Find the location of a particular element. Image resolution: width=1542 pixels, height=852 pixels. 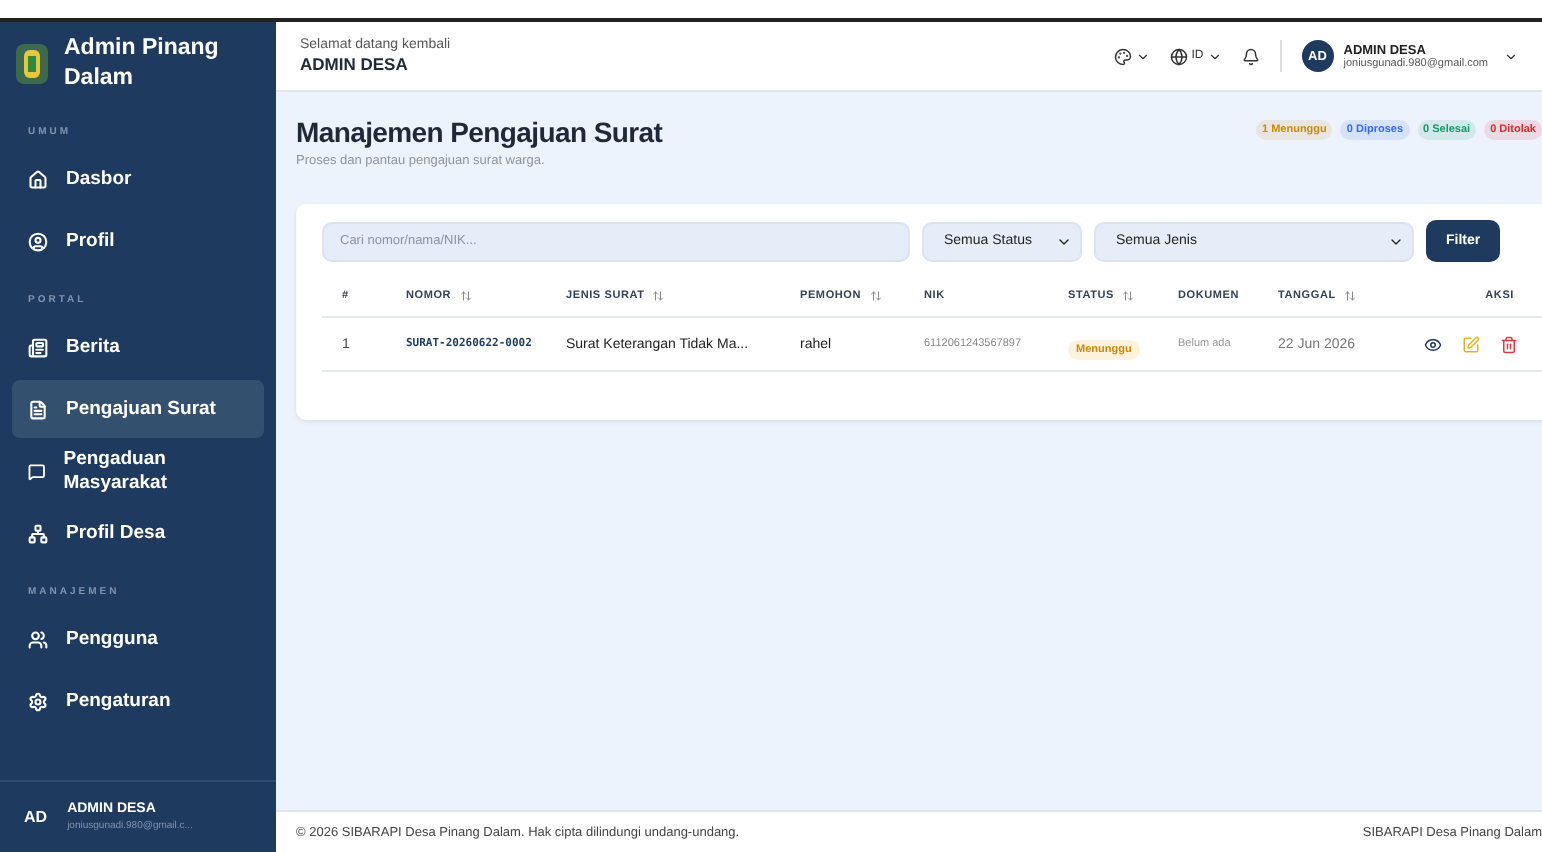

hierarchy-icon is located at coordinates (38, 533).